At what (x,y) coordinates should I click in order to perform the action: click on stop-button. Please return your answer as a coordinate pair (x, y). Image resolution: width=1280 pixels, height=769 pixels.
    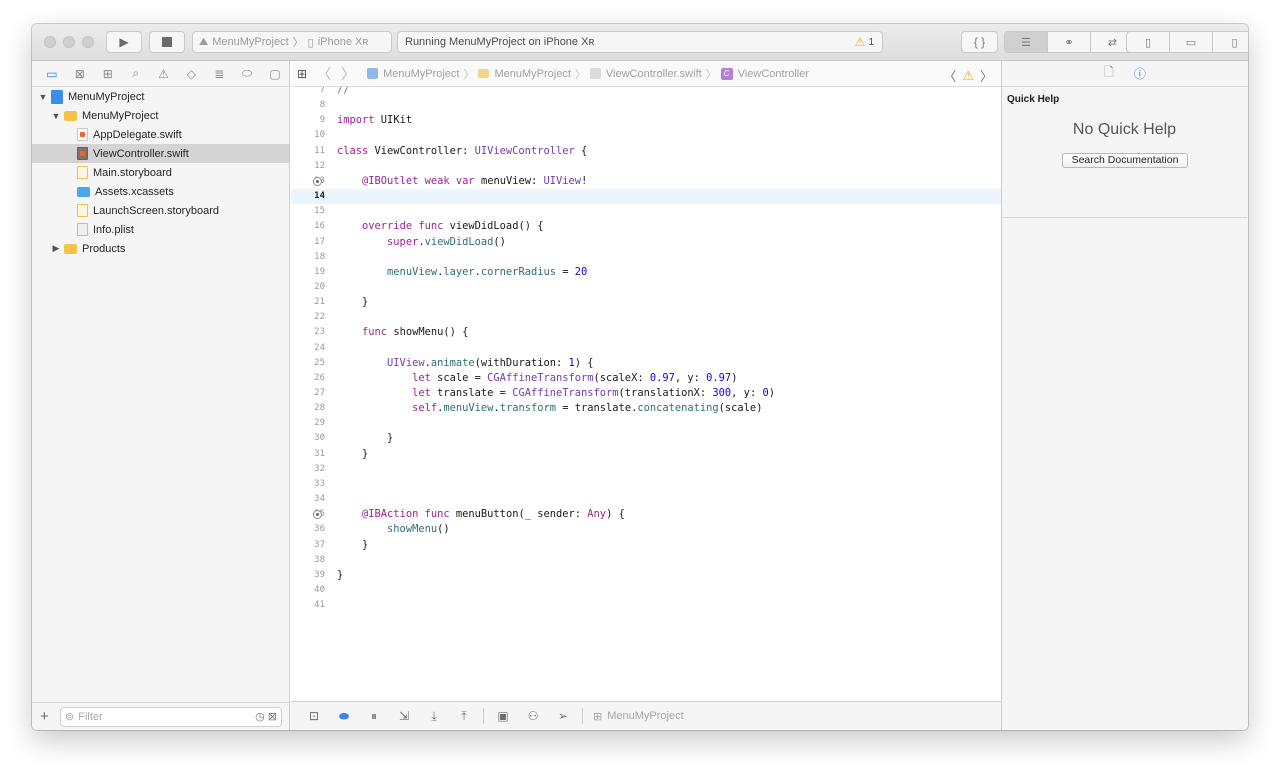
    Looking at the image, I should click on (167, 42).